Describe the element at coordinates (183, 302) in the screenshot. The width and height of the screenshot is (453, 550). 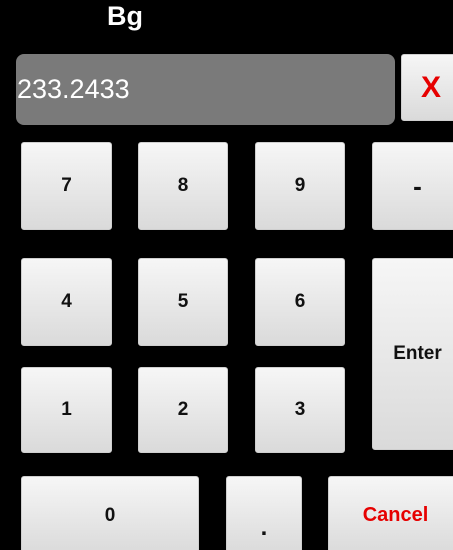
I see `key-5-button: 5` at that location.